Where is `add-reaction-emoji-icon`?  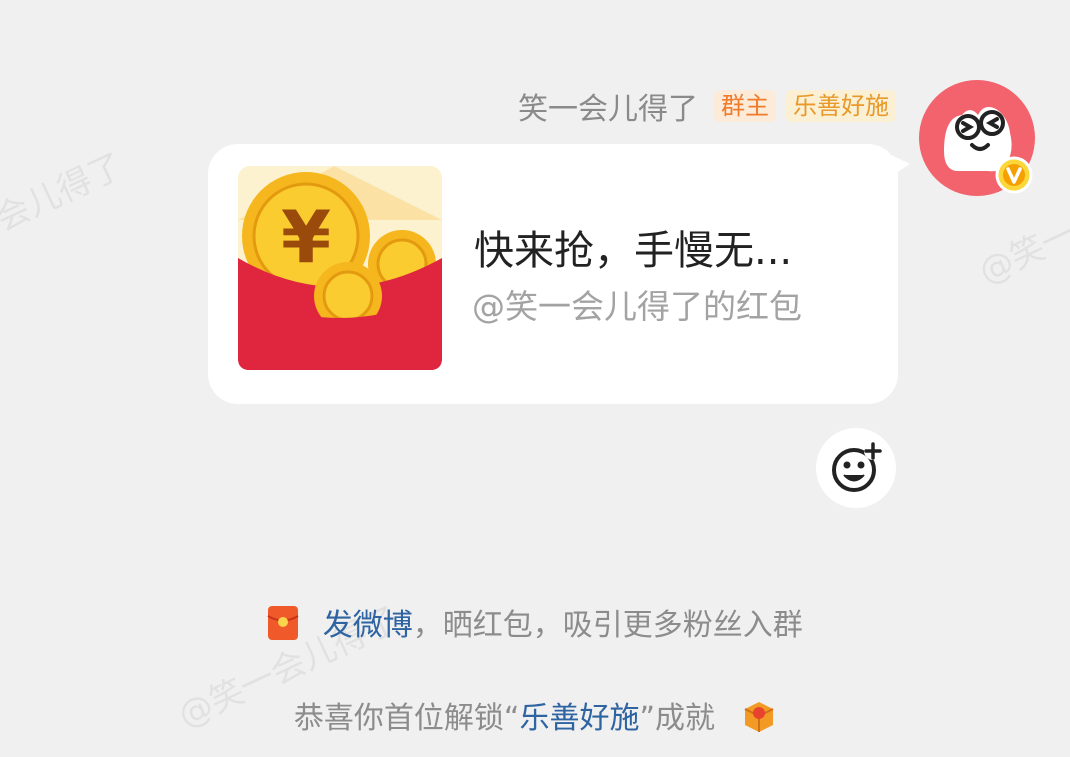 add-reaction-emoji-icon is located at coordinates (857, 467).